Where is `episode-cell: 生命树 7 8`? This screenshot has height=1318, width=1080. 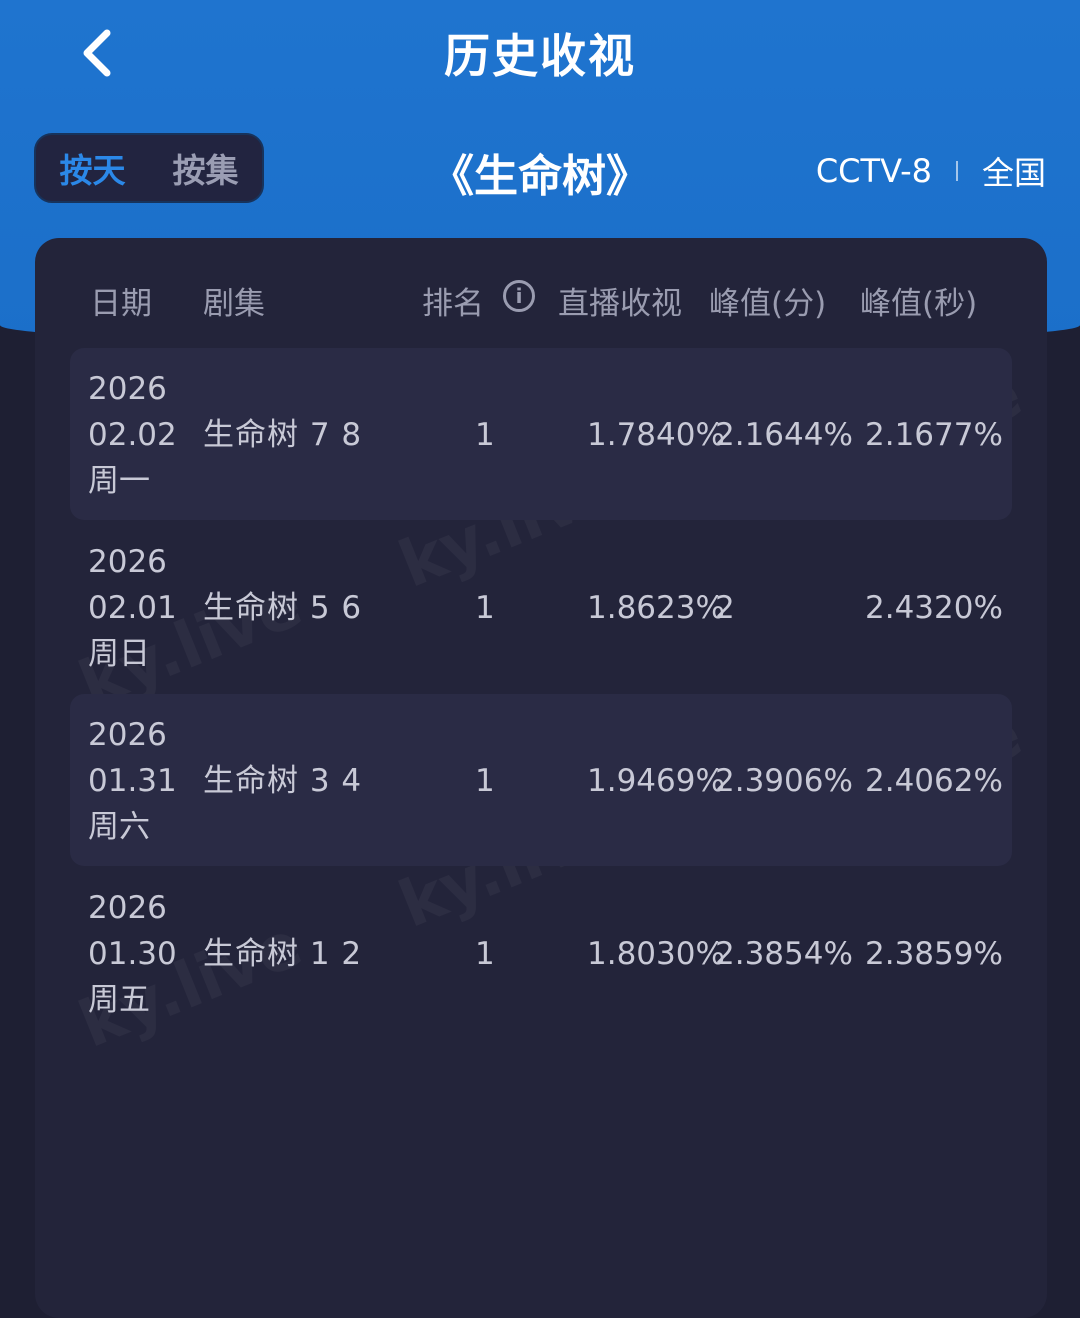 episode-cell: 生命树 7 8 is located at coordinates (283, 435).